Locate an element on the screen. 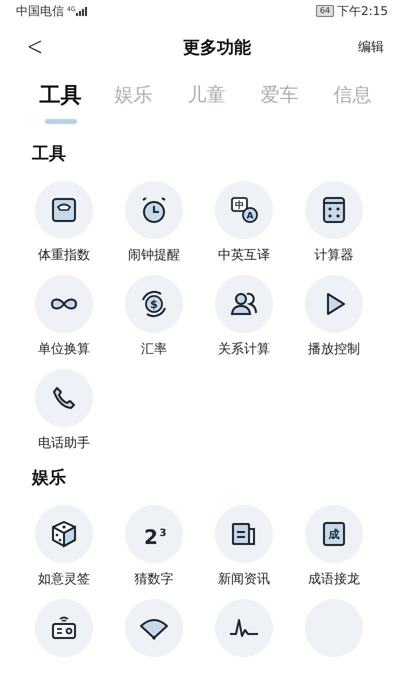 The height and width of the screenshot is (700, 400). feature-label: 猜数字 is located at coordinates (154, 580).